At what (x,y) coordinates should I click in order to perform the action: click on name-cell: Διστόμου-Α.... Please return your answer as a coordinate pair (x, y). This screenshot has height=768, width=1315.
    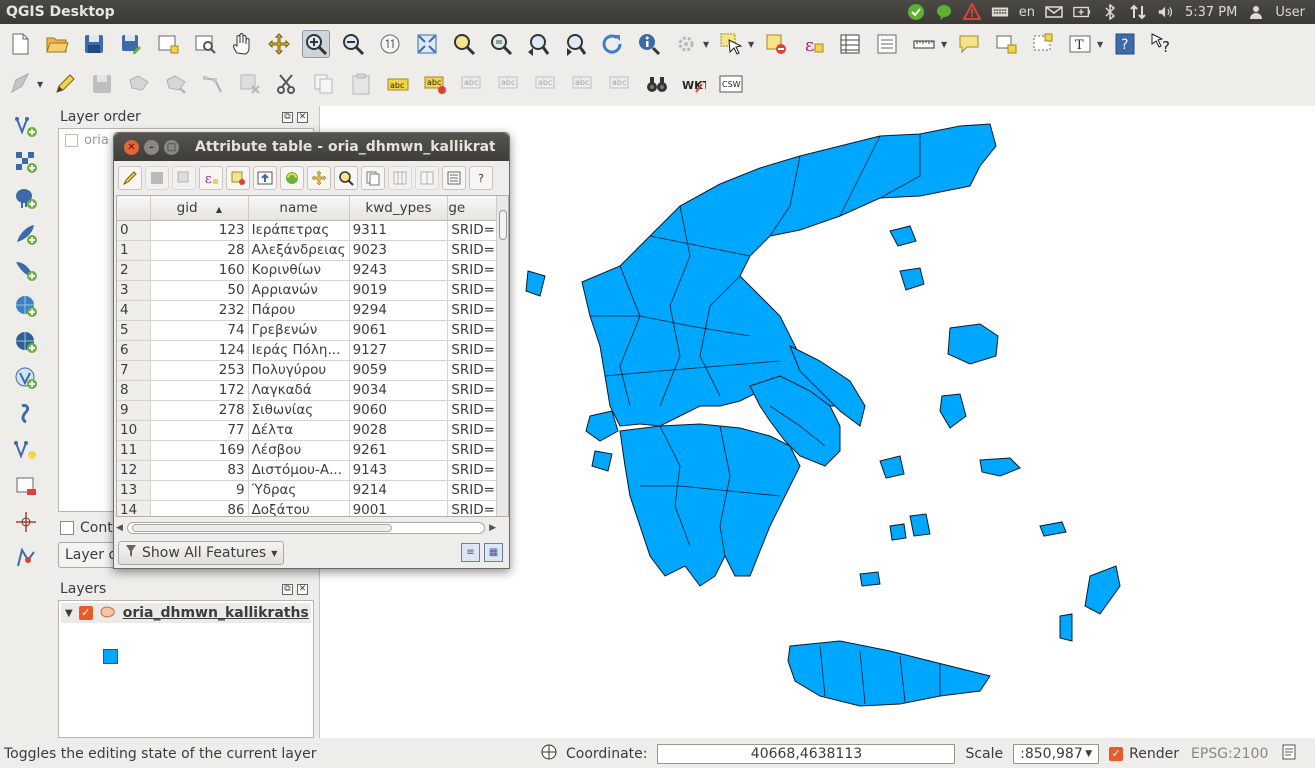
    Looking at the image, I should click on (299, 470).